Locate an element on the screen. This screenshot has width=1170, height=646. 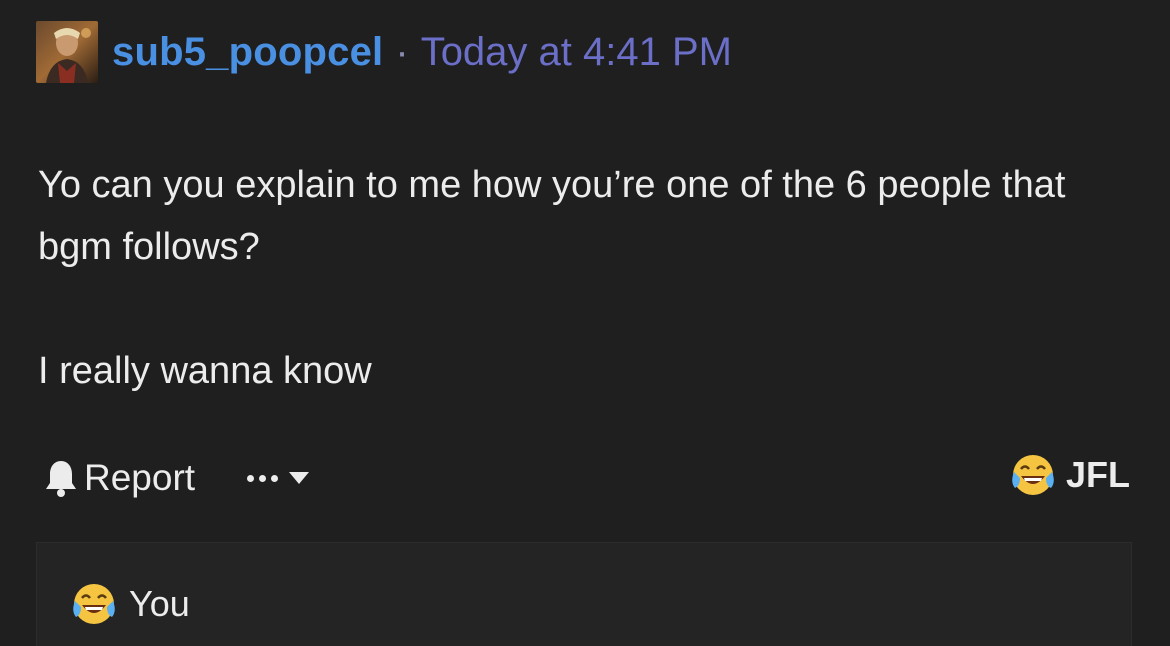
bell-icon is located at coordinates (61, 479).